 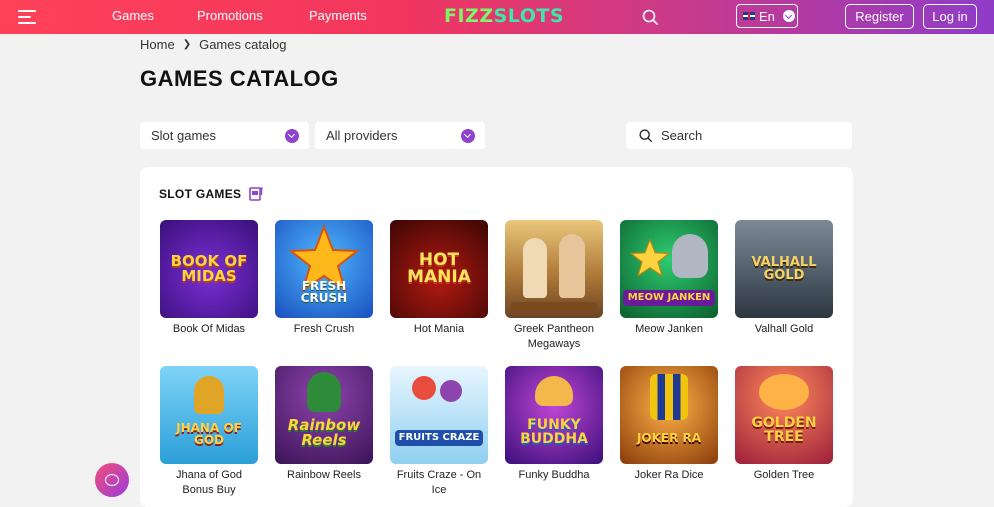 What do you see at coordinates (324, 269) in the screenshot?
I see `game-thumbnail: FRESH CRUSH` at bounding box center [324, 269].